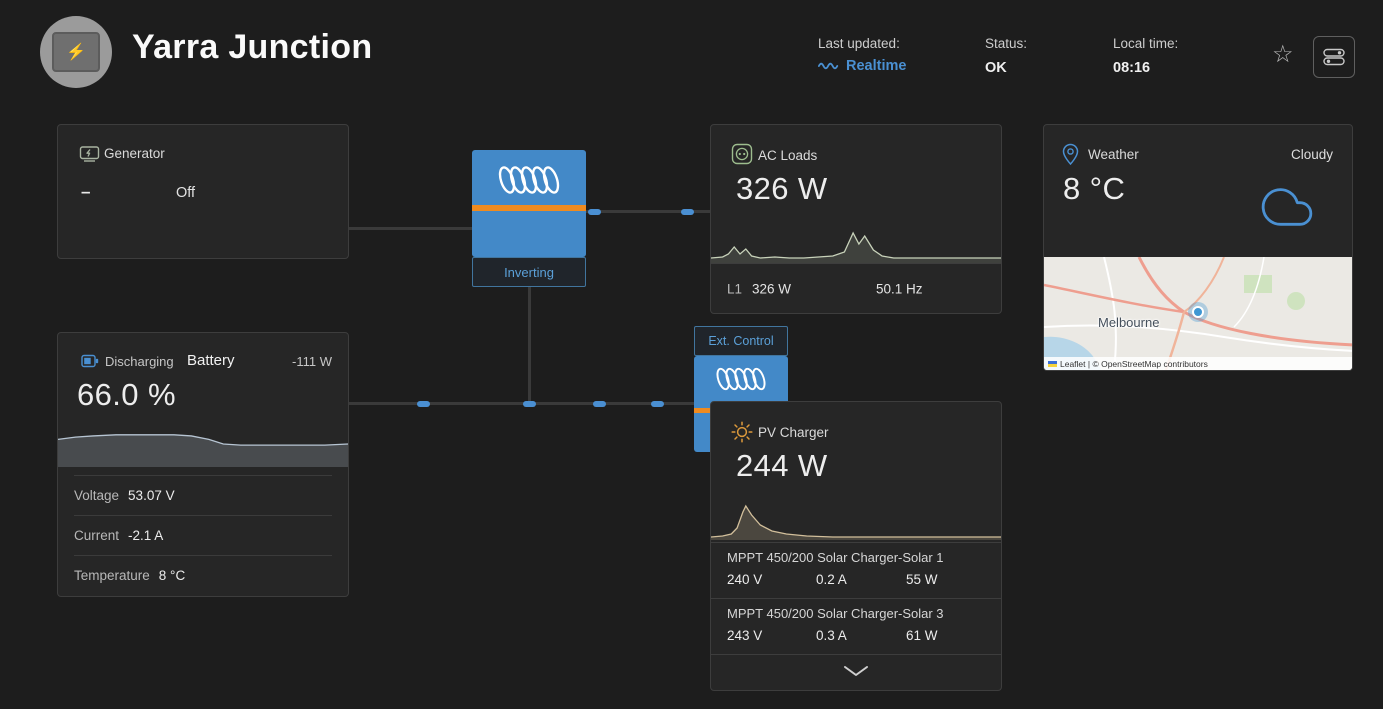 This screenshot has height=709, width=1383. I want to click on site-logo: ⚡, so click(76, 52).